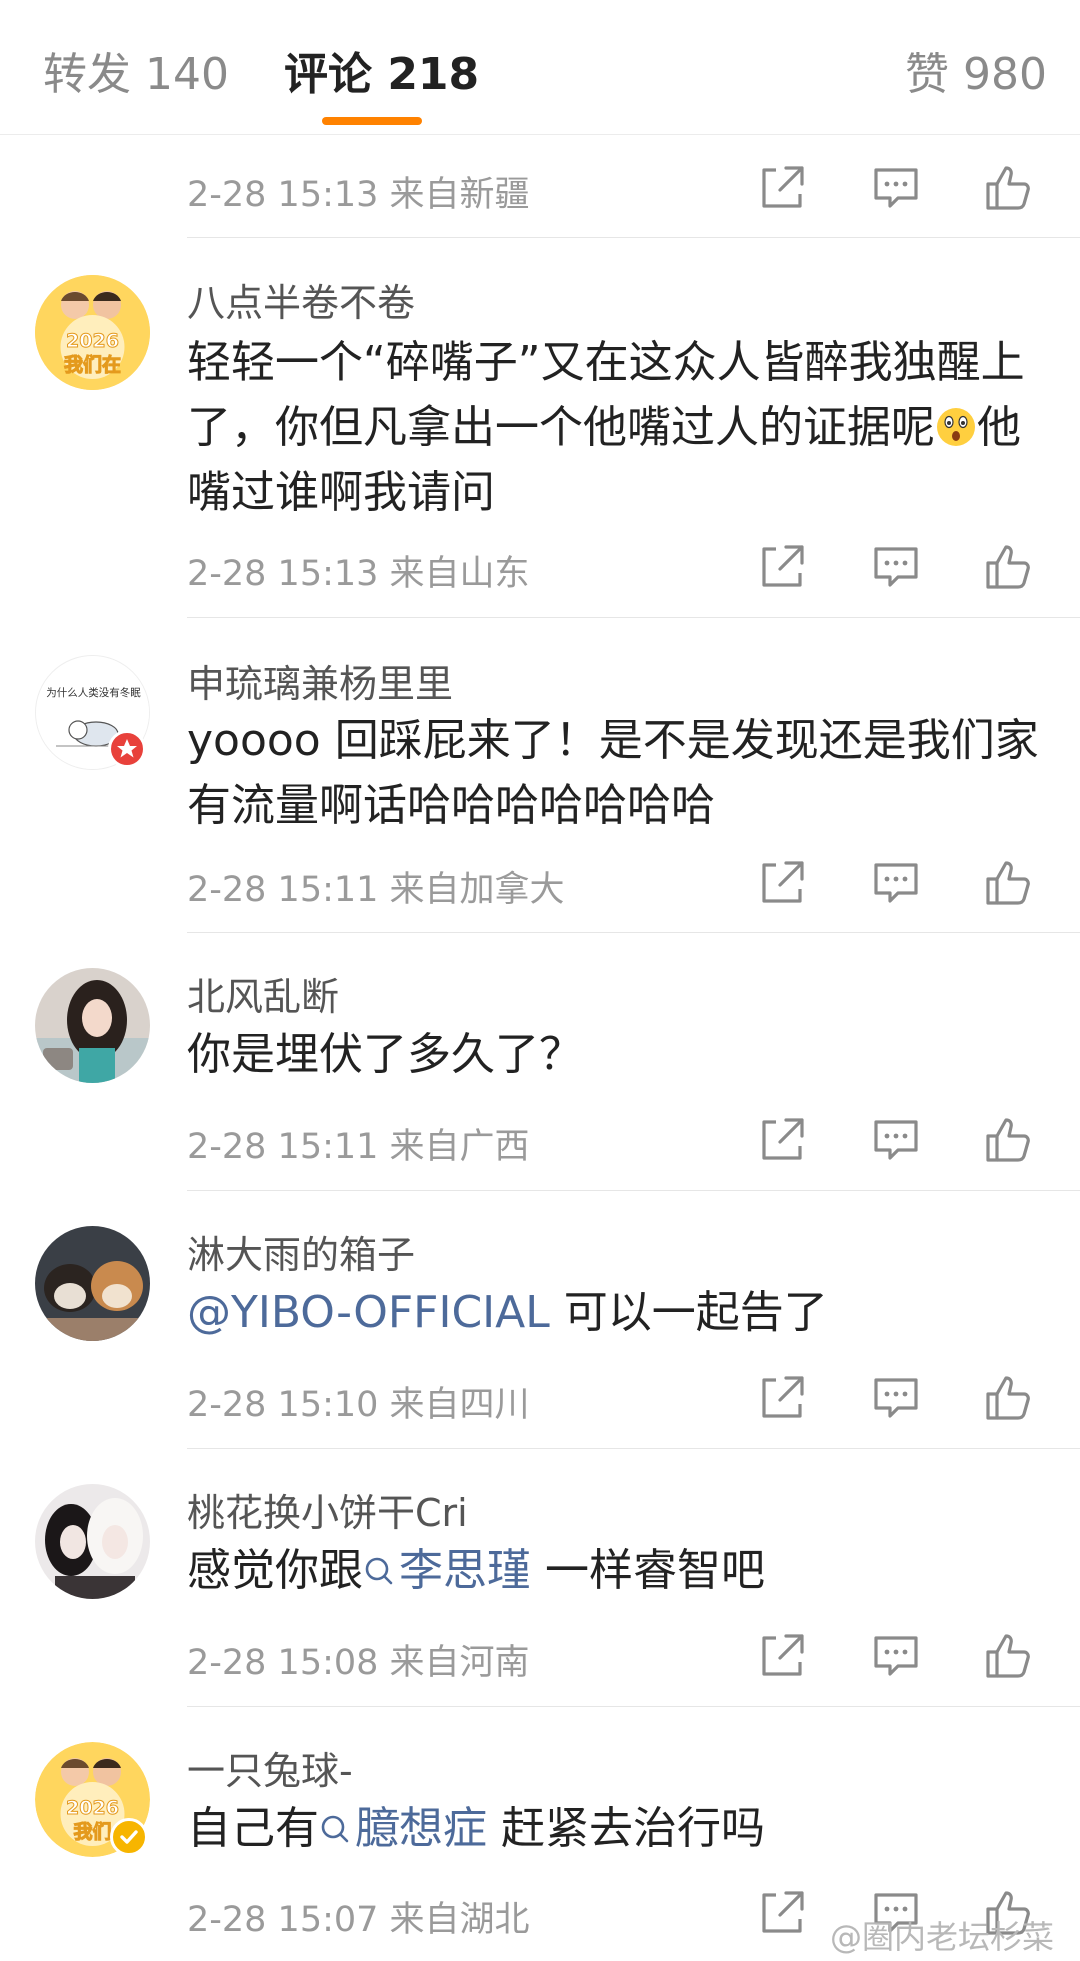 This screenshot has height=1961, width=1080. I want to click on comment-timestamp-location: 2-28 15:07 来自湖北, so click(358, 1920).